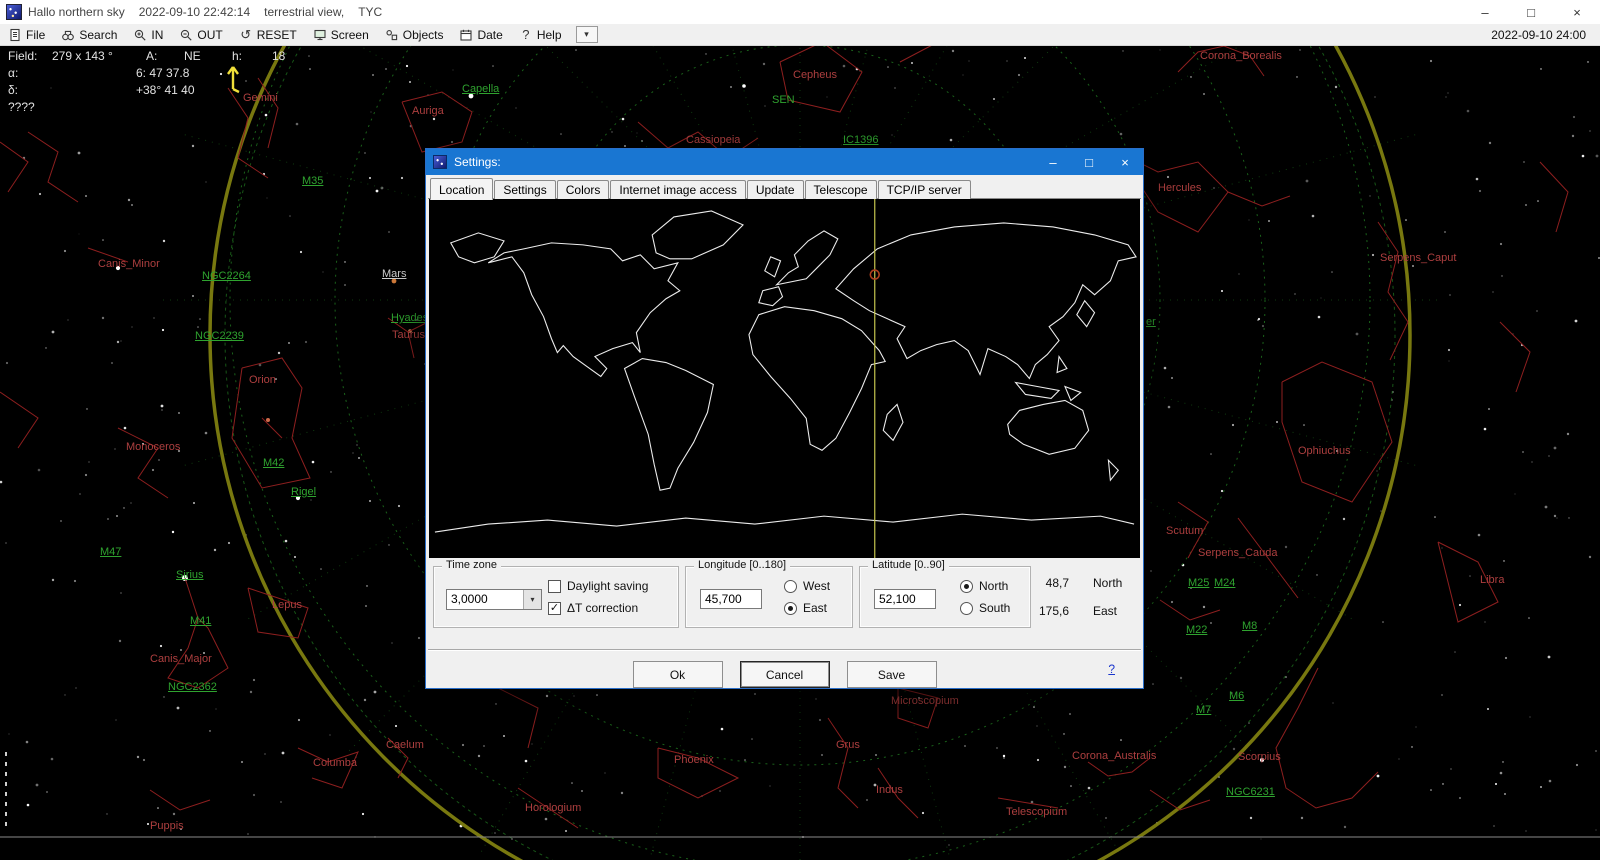 This screenshot has height=860, width=1600. Describe the element at coordinates (1053, 611) in the screenshot. I see `cursor-lon-value: 175,6` at that location.